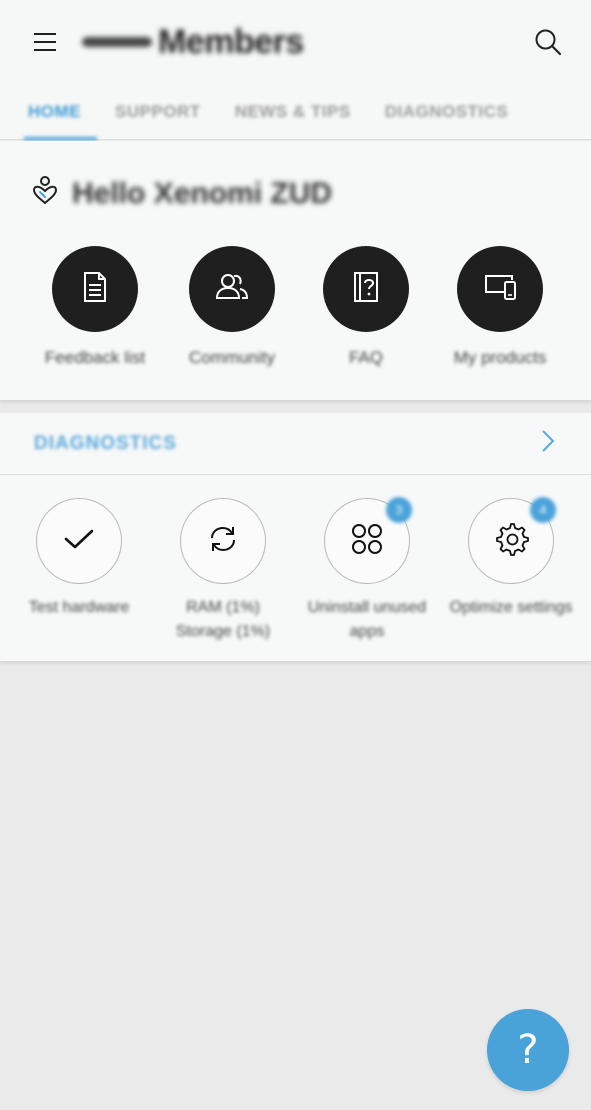  What do you see at coordinates (105, 443) in the screenshot?
I see `diagnostics-title: DIAGNOSTICS` at bounding box center [105, 443].